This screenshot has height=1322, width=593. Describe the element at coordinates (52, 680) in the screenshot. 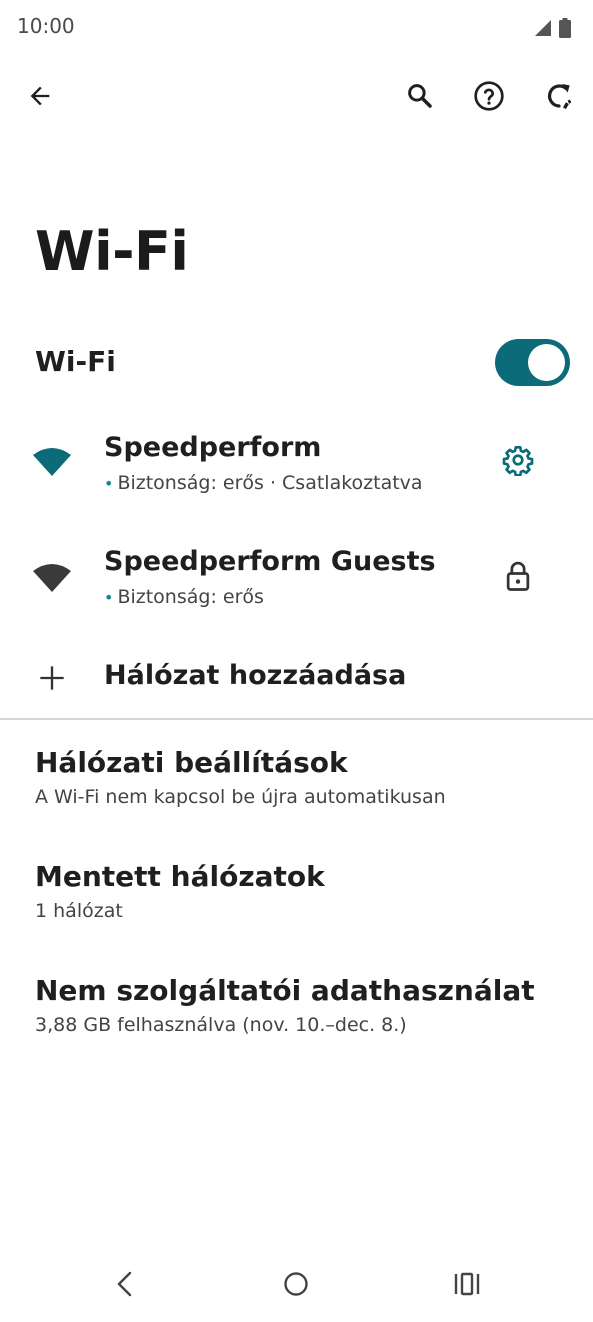

I see `plus-icon` at that location.